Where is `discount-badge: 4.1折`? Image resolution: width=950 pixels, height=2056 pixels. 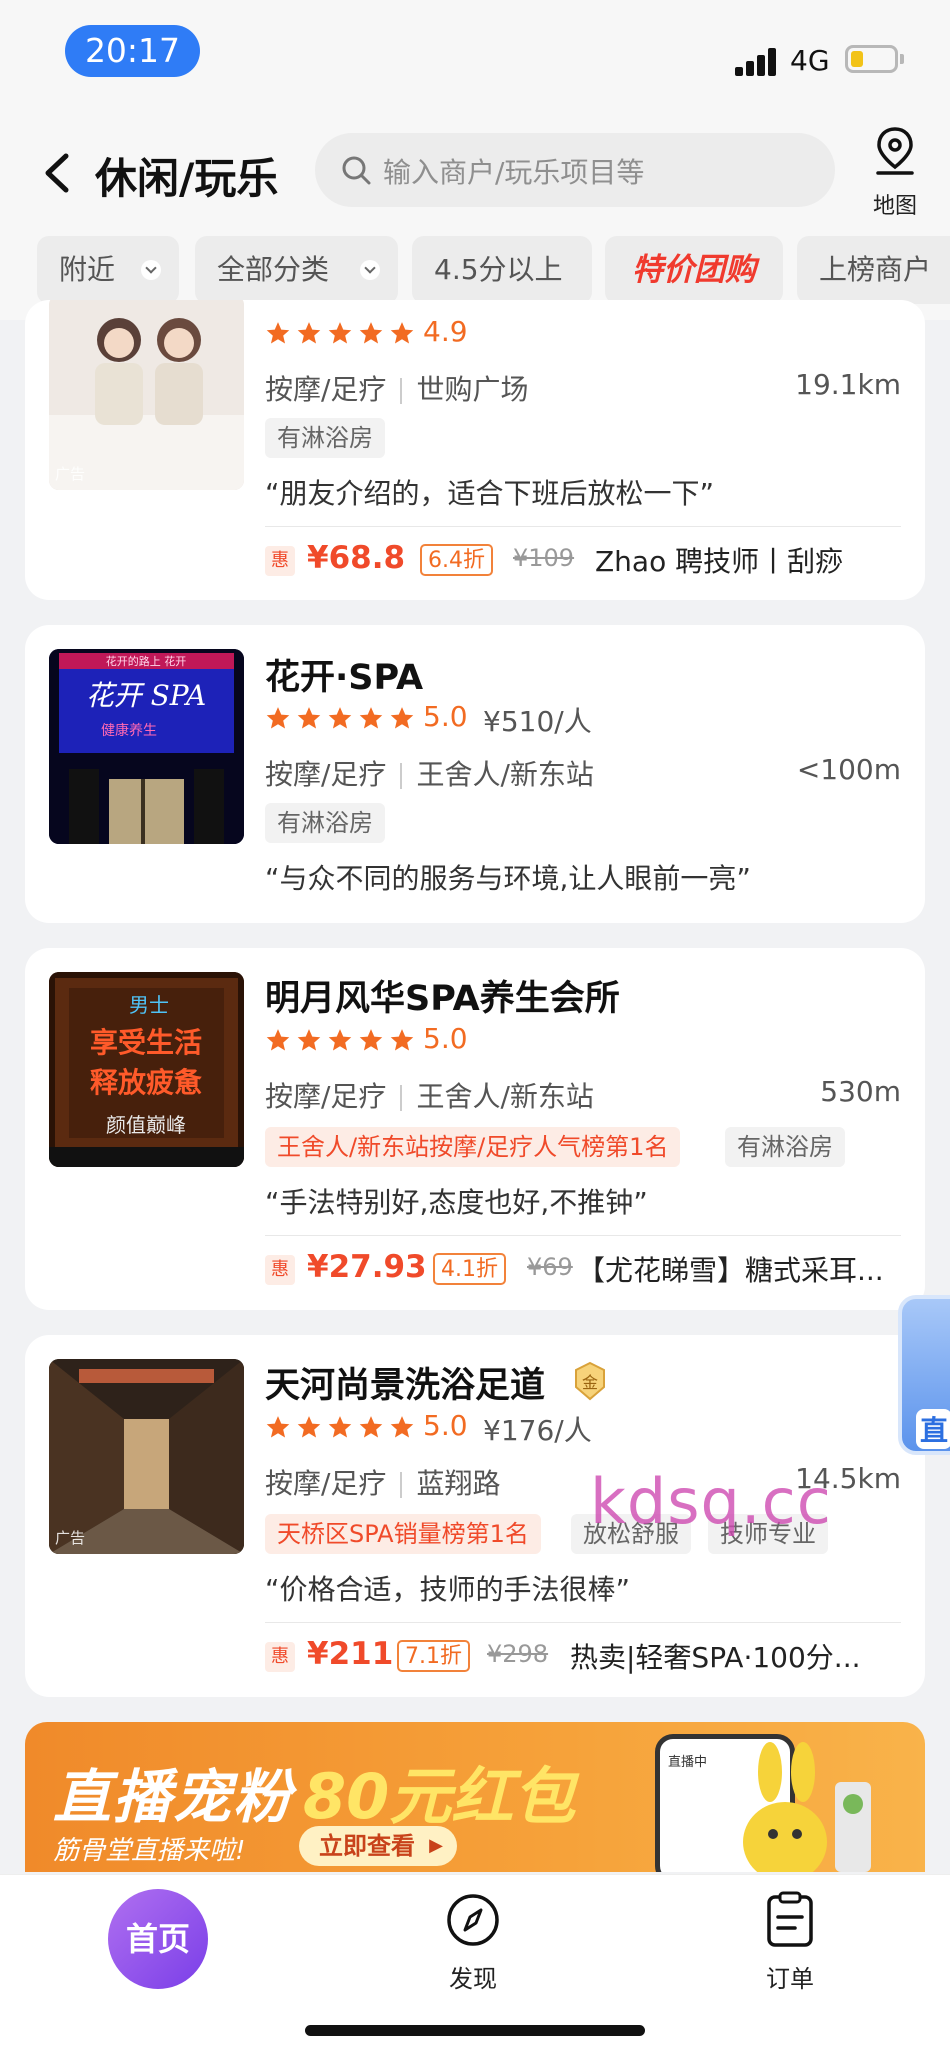 discount-badge: 4.1折 is located at coordinates (469, 1269).